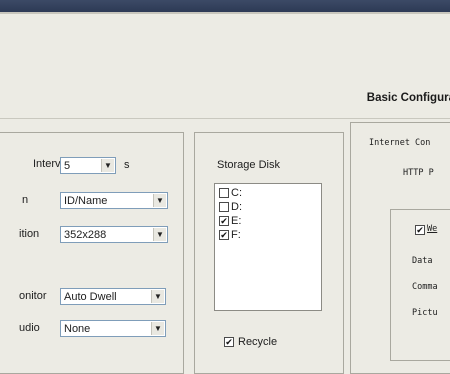  What do you see at coordinates (425, 287) in the screenshot?
I see `command-port-label: Comma` at bounding box center [425, 287].